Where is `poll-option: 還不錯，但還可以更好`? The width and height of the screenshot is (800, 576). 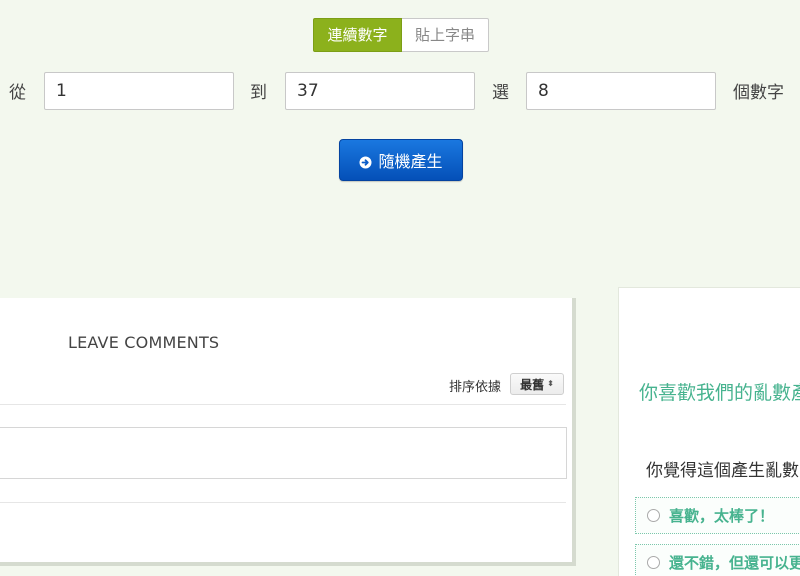
poll-option: 還不錯，但還可以更好 is located at coordinates (717, 560).